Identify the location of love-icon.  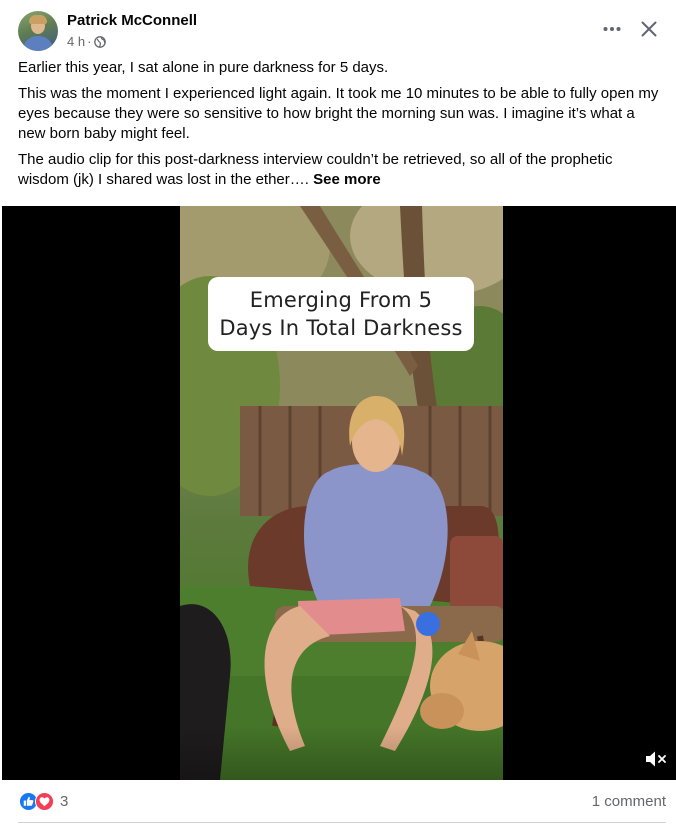
(44, 801).